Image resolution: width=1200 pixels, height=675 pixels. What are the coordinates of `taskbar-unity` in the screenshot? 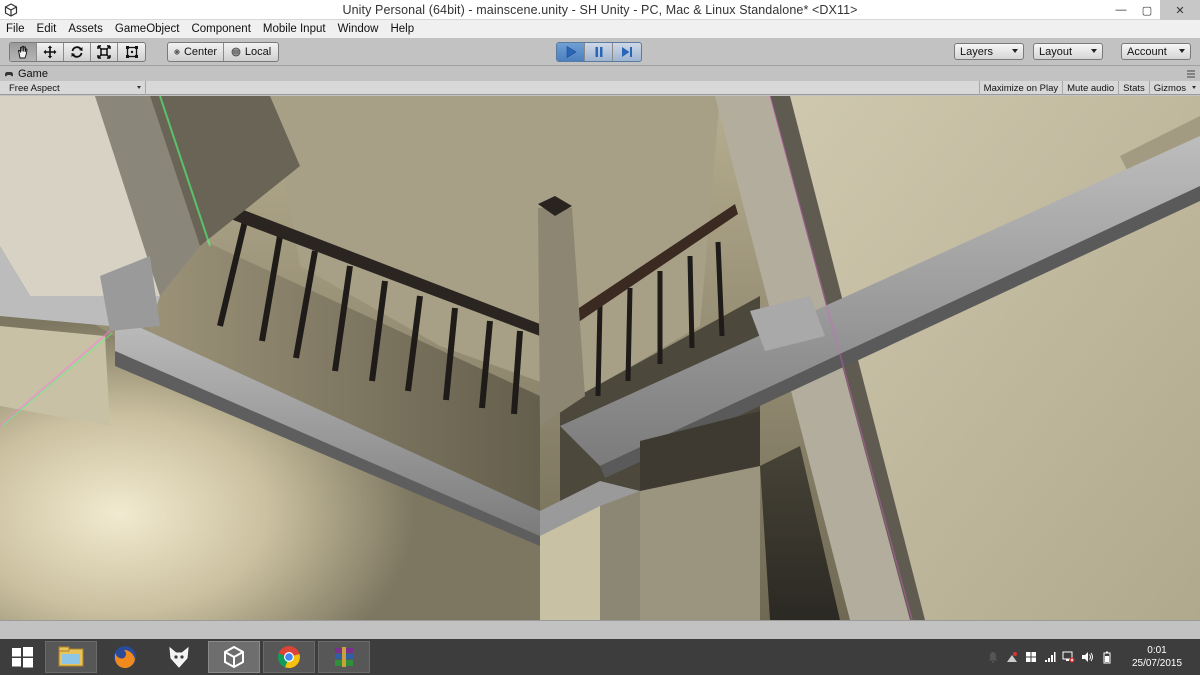 It's located at (234, 657).